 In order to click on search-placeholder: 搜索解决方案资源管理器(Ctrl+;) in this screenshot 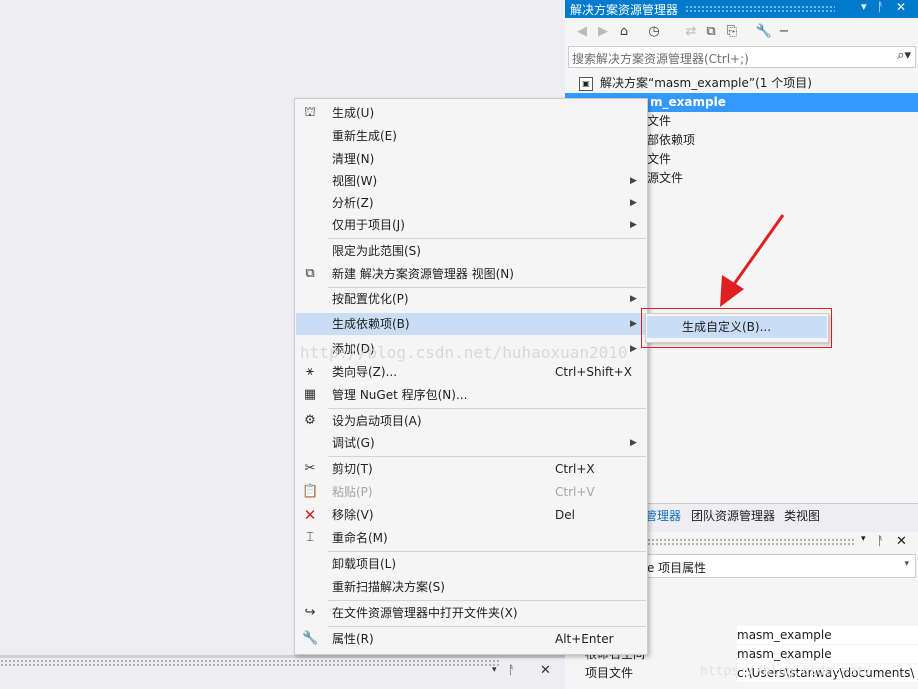, I will do `click(660, 59)`.